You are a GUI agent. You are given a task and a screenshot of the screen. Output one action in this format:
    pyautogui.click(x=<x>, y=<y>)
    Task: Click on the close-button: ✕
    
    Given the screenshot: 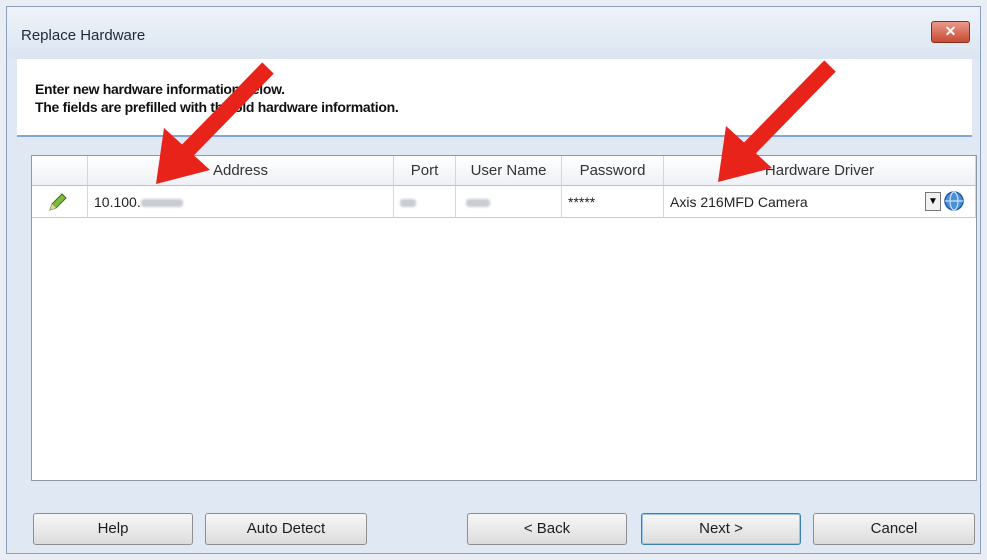 What is the action you would take?
    pyautogui.click(x=950, y=32)
    